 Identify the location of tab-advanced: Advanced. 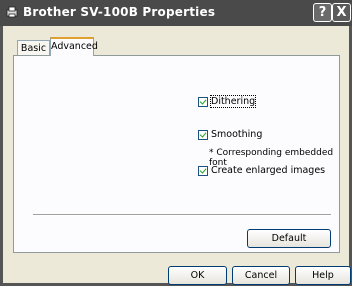
(74, 46).